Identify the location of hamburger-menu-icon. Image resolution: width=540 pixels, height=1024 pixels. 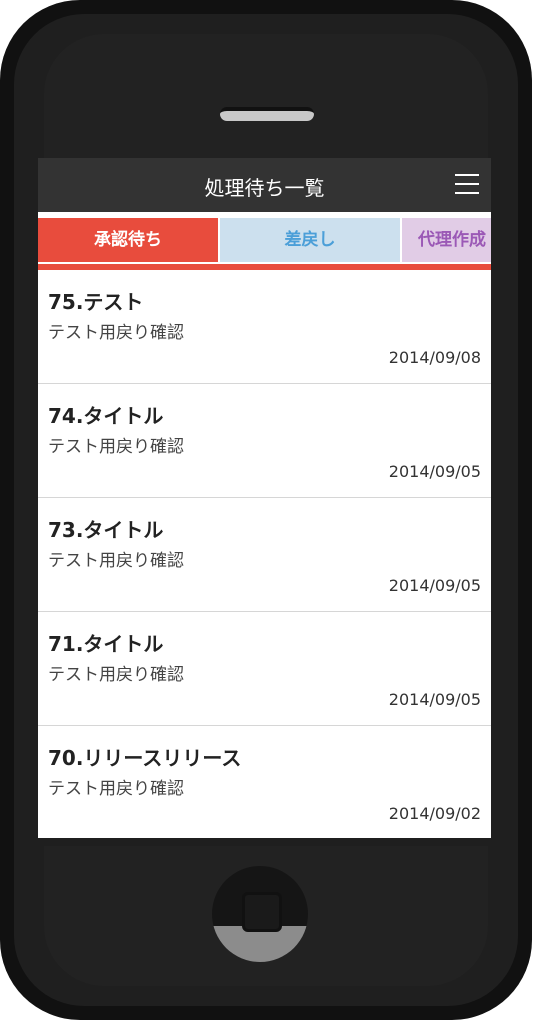
(467, 184).